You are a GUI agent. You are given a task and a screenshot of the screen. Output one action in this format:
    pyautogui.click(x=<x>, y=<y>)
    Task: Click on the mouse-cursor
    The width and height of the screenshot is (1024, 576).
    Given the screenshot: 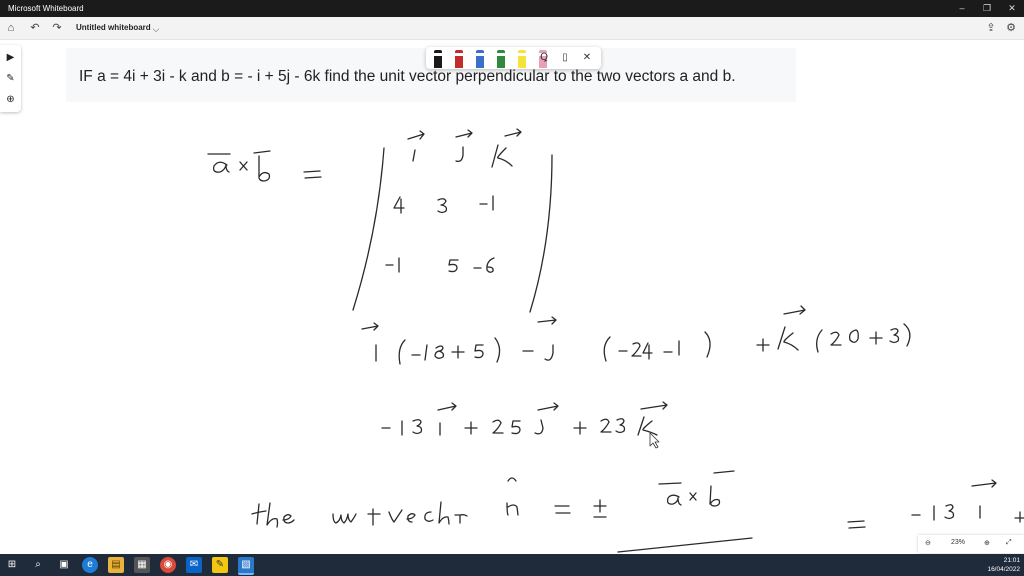 What is the action you would take?
    pyautogui.click(x=654, y=440)
    